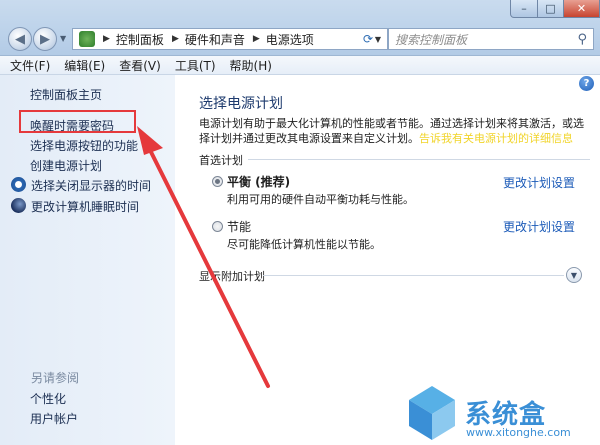  What do you see at coordinates (290, 39) in the screenshot?
I see `breadcrumb-power-options: 电源选项` at bounding box center [290, 39].